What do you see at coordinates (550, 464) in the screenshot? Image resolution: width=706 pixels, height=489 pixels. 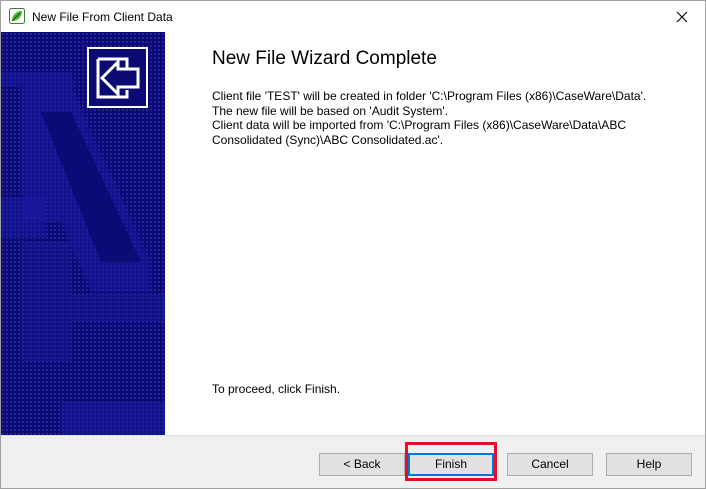 I see `cancel-button: Cancel` at bounding box center [550, 464].